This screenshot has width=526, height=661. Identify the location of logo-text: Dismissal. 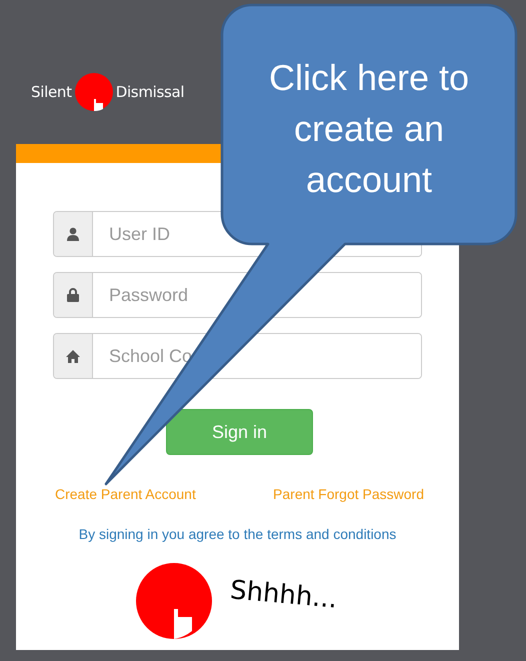
(150, 92).